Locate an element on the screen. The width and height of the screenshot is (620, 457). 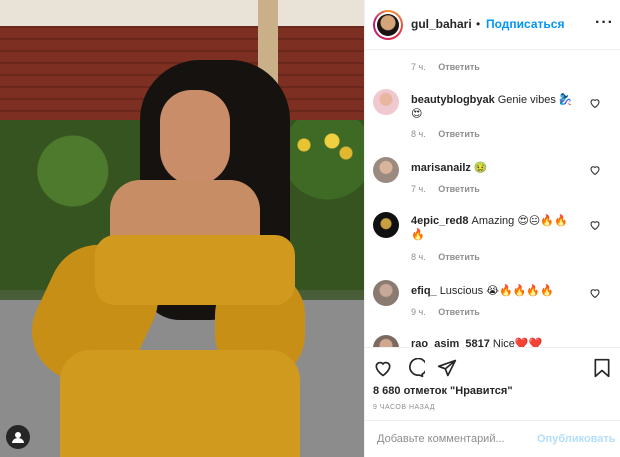
bookmark-icon is located at coordinates (602, 368).